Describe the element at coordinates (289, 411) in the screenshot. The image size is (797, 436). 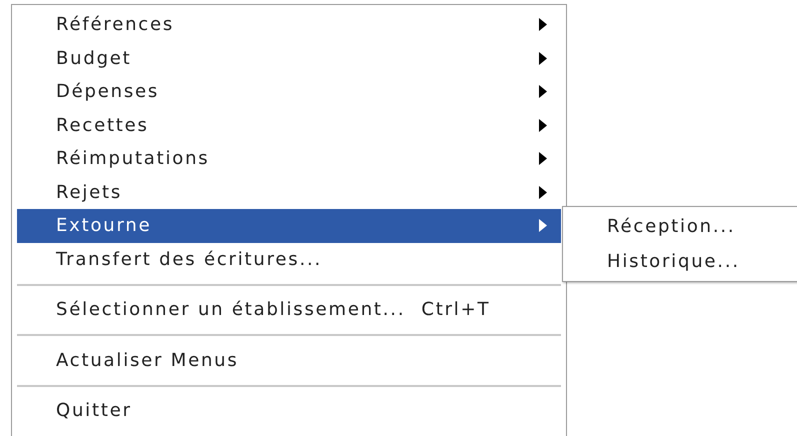
I see `menu-item: Quitter` at that location.